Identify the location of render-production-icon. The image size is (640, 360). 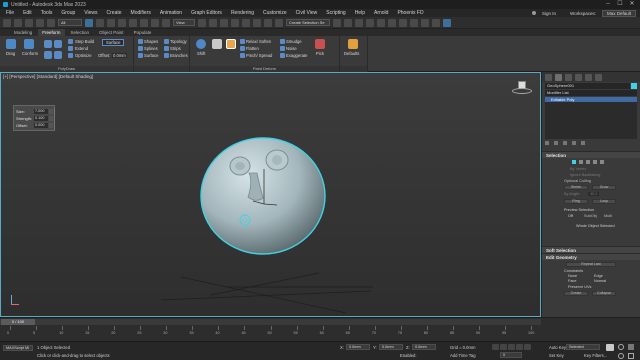
(436, 22).